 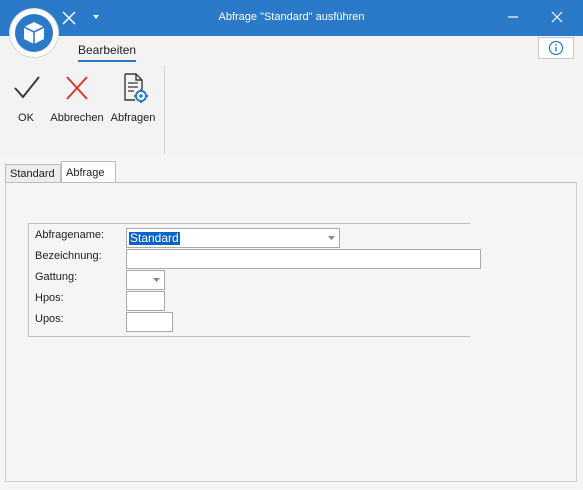 What do you see at coordinates (68, 256) in the screenshot?
I see `bezeichnung-label: Bezeichnung:` at bounding box center [68, 256].